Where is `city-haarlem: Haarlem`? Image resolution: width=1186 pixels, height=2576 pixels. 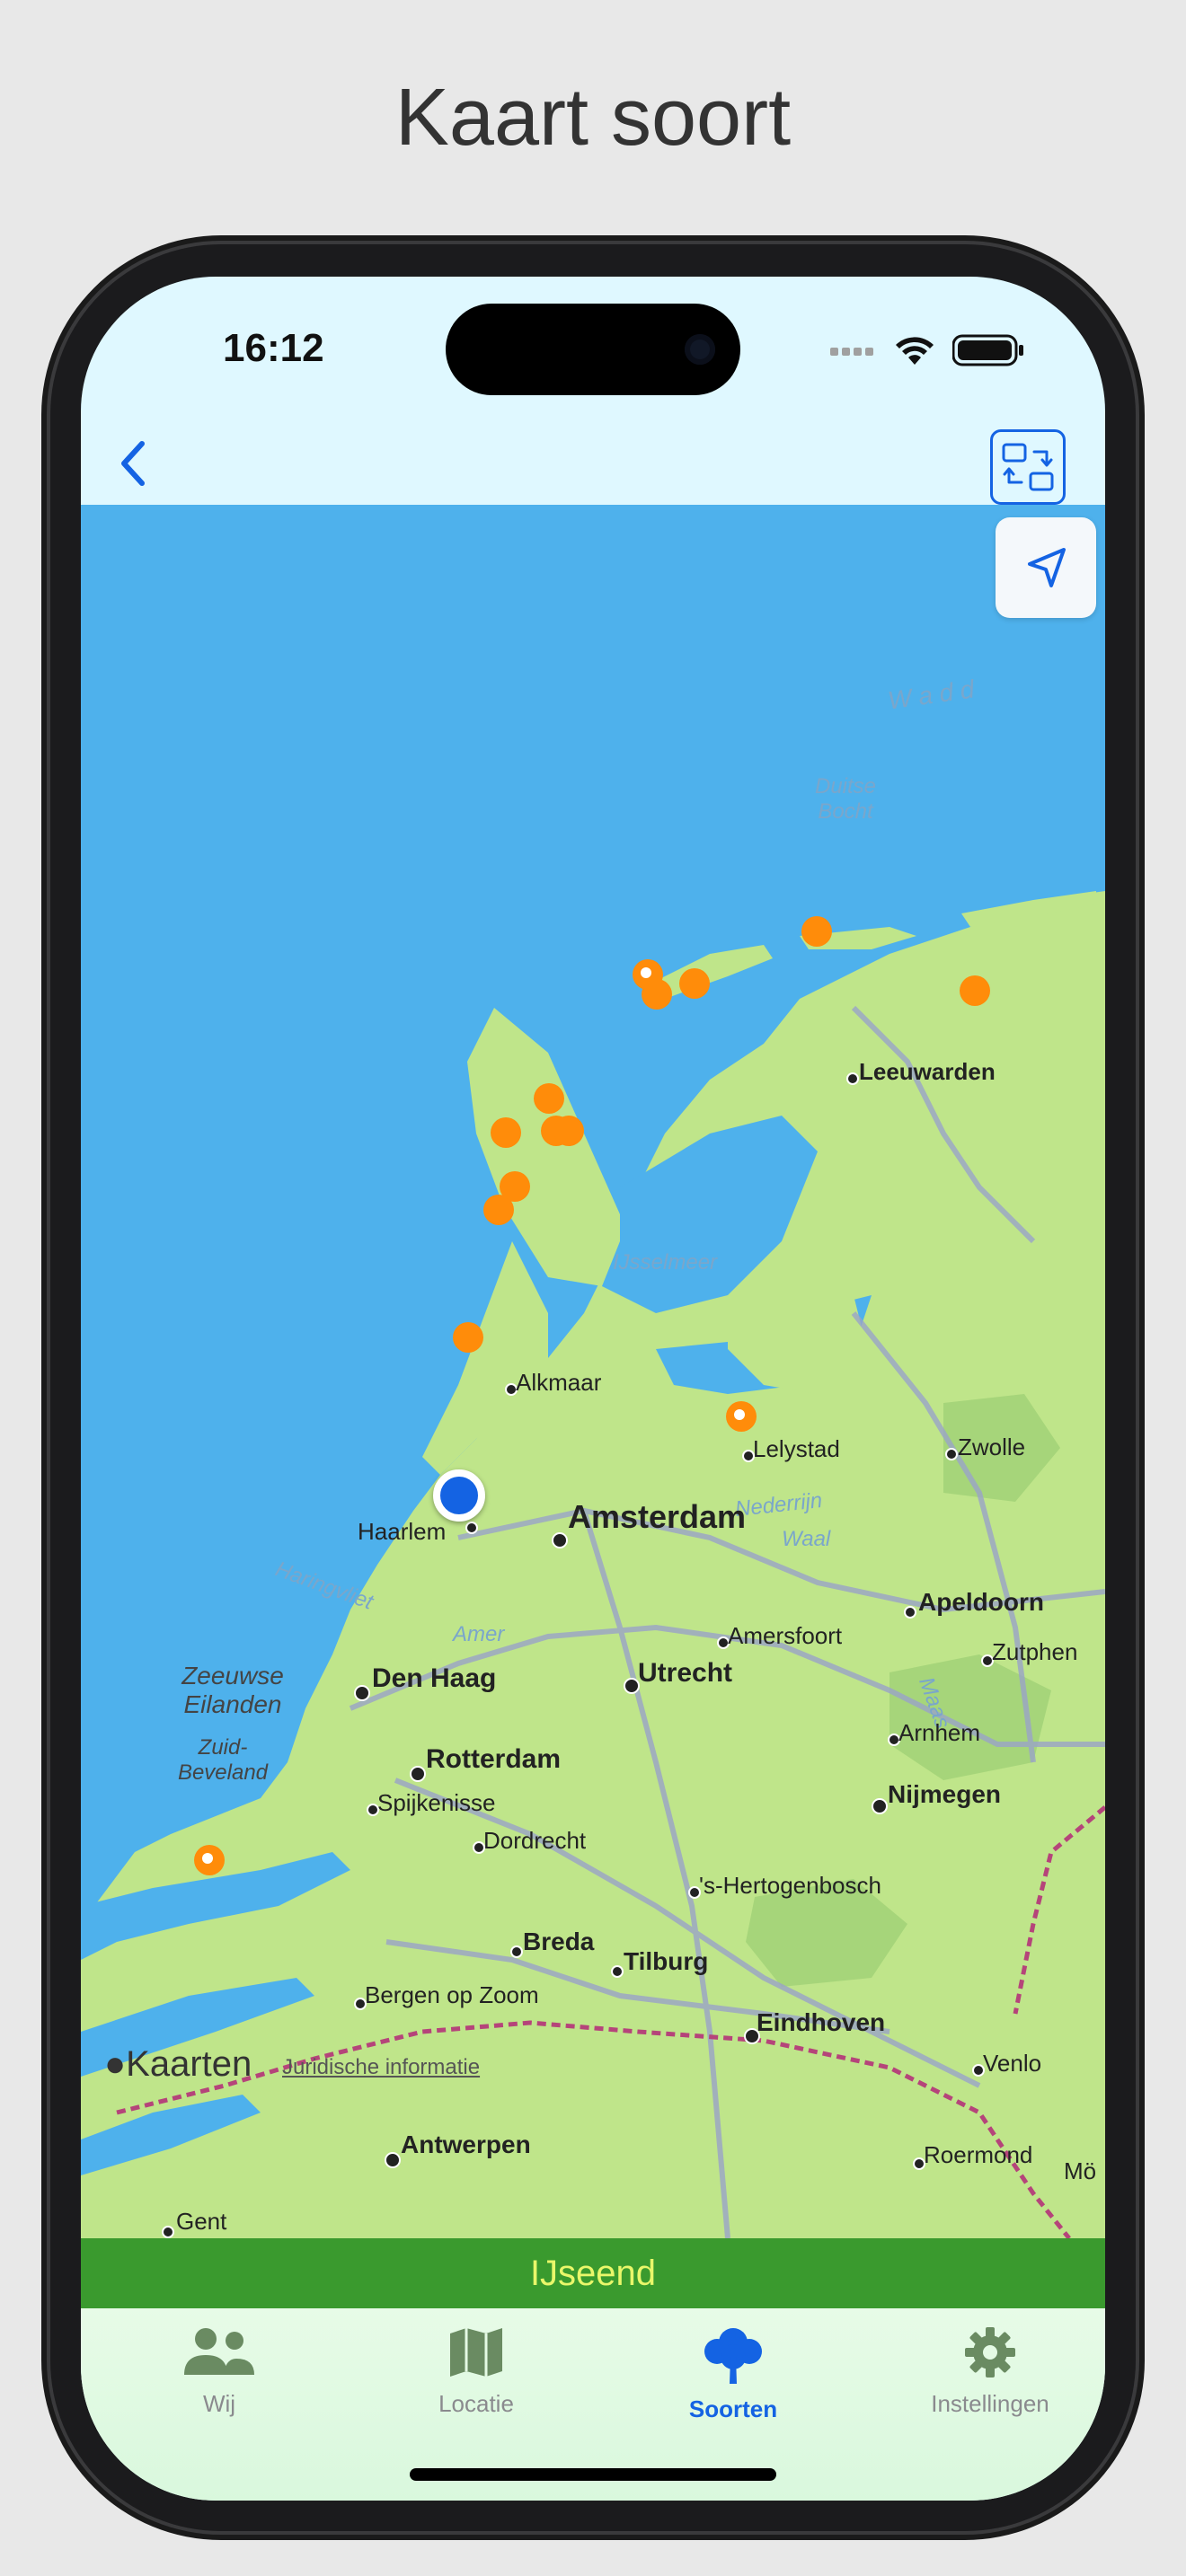
city-haarlem: Haarlem is located at coordinates (402, 1531).